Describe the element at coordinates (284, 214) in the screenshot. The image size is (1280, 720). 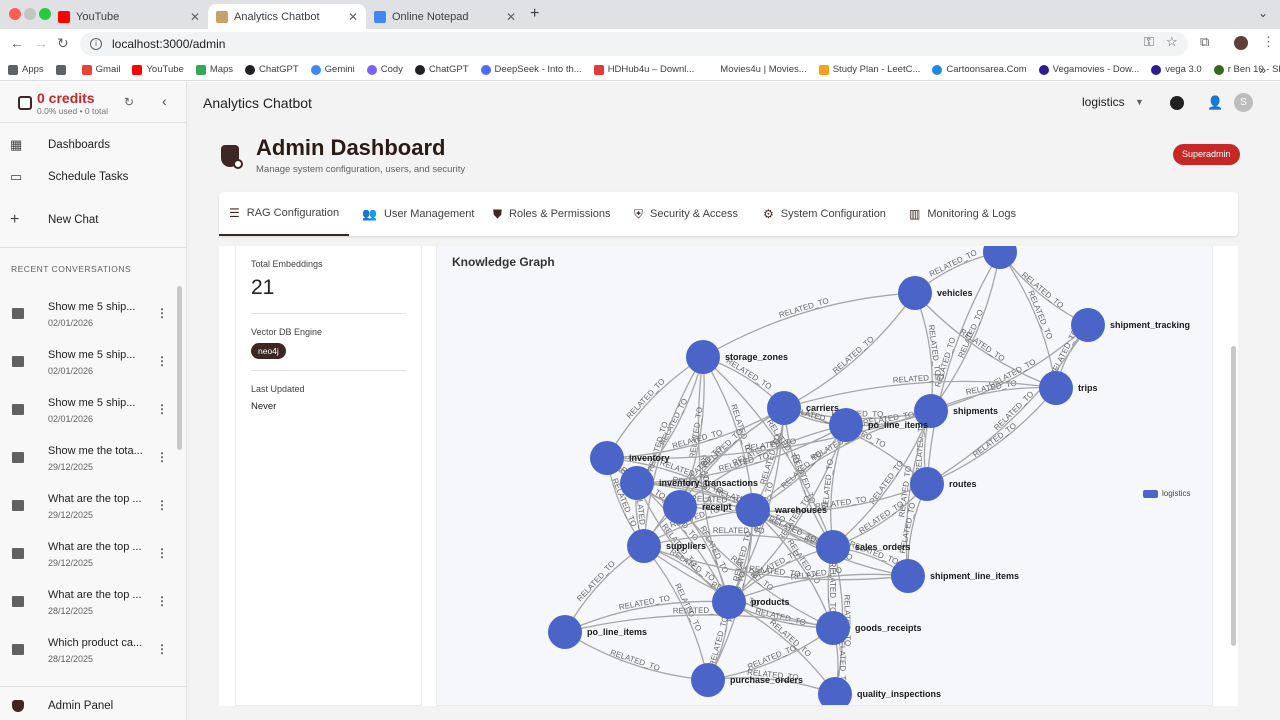
I see `tab-rag-configuration: ☰ RAG Configuration` at that location.